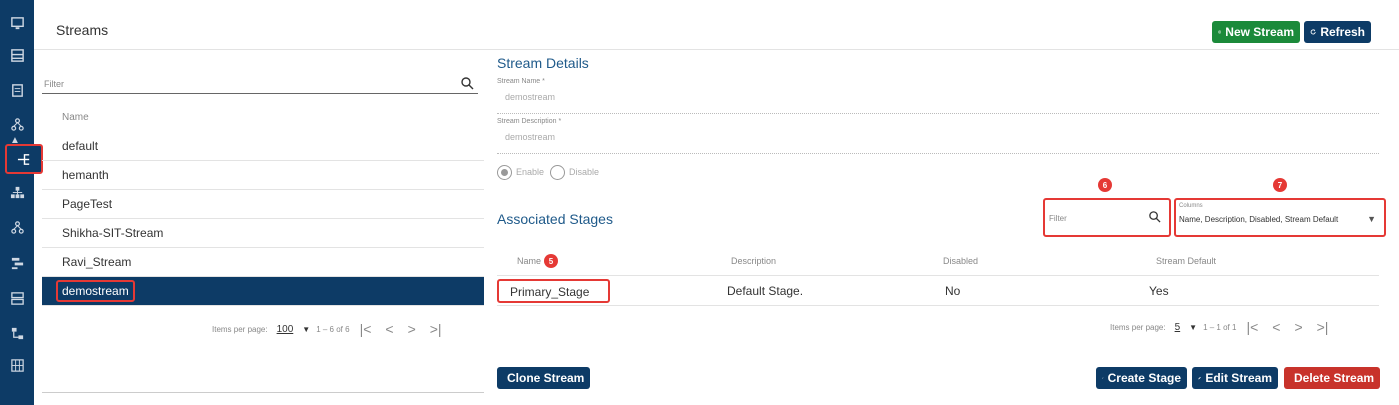  Describe the element at coordinates (584, 172) in the screenshot. I see `disable-radio-label: Disable` at that location.